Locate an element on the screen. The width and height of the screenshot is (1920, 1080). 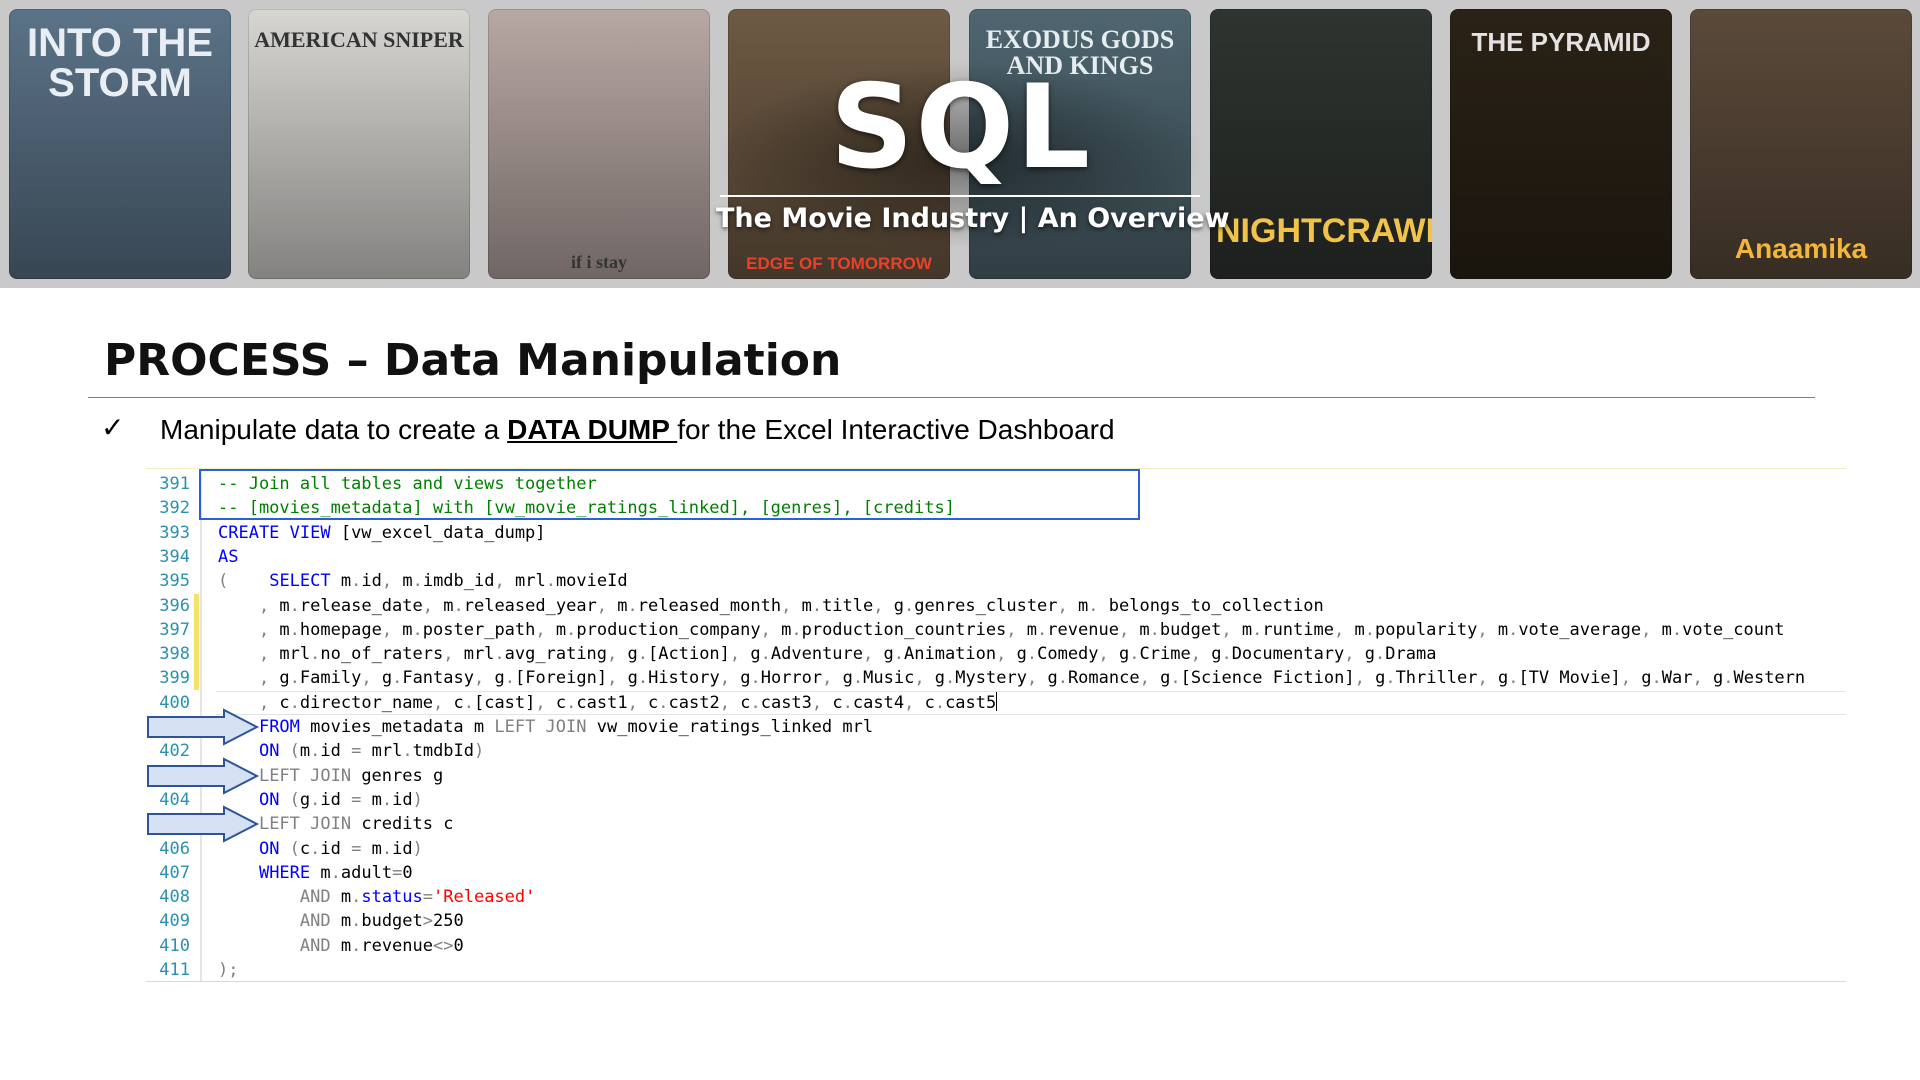
line-number: 395 is located at coordinates (174, 581).